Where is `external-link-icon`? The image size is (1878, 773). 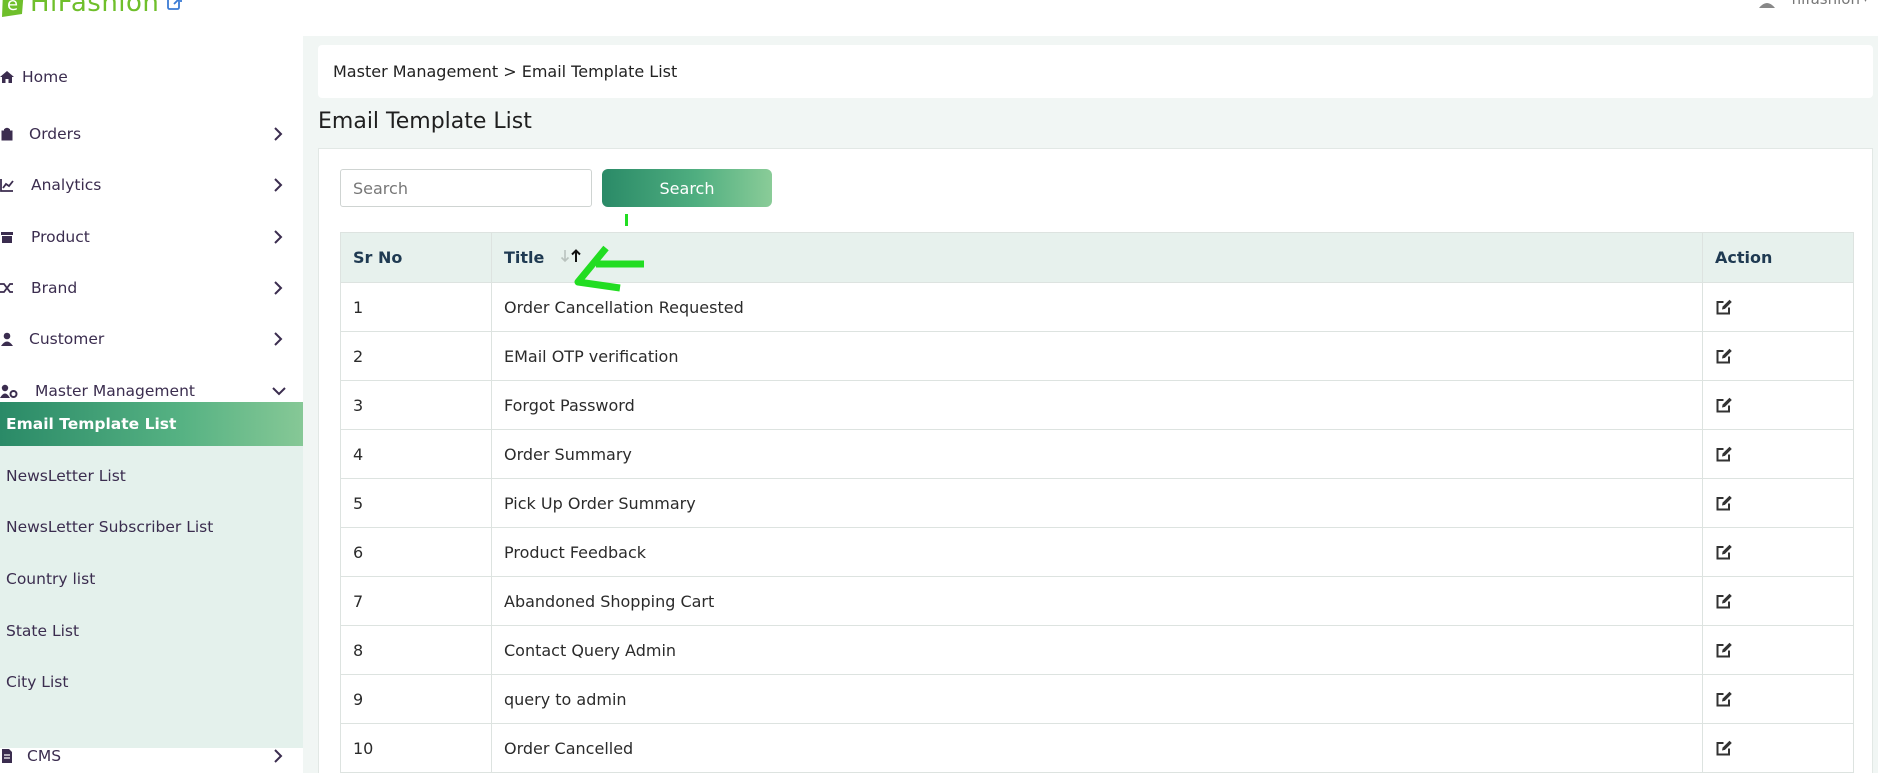
external-link-icon is located at coordinates (175, 6).